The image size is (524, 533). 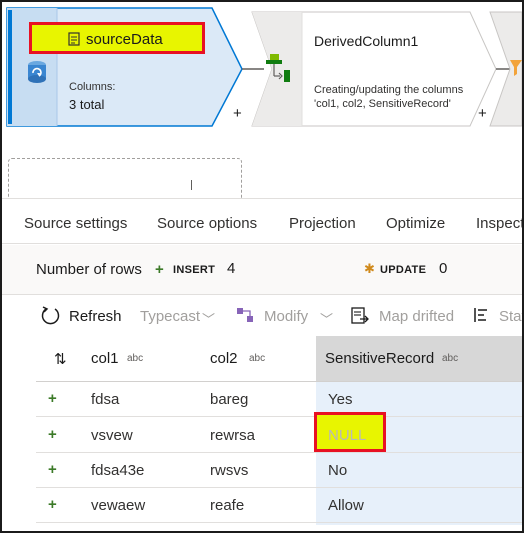 What do you see at coordinates (516, 68) in the screenshot?
I see `filter-icon` at bounding box center [516, 68].